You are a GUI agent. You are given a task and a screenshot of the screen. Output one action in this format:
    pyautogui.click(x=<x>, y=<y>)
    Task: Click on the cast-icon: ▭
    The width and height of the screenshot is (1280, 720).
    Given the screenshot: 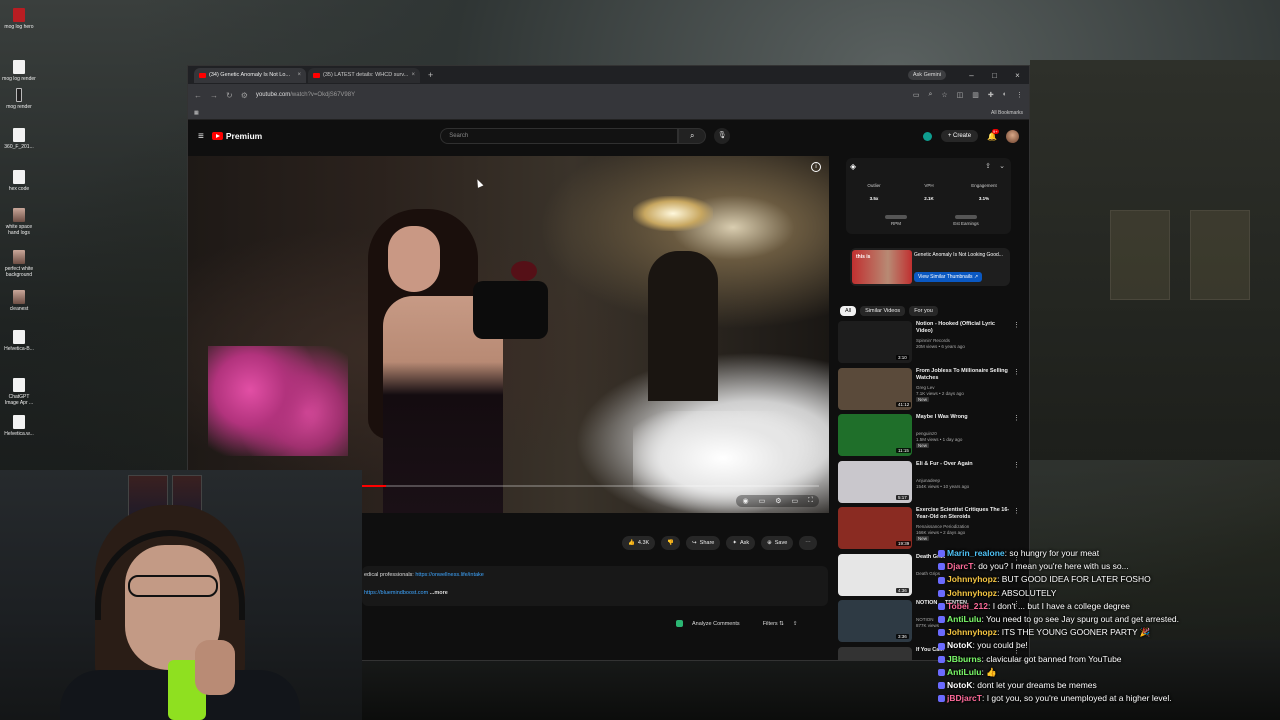 What is the action you would take?
    pyautogui.click(x=916, y=95)
    